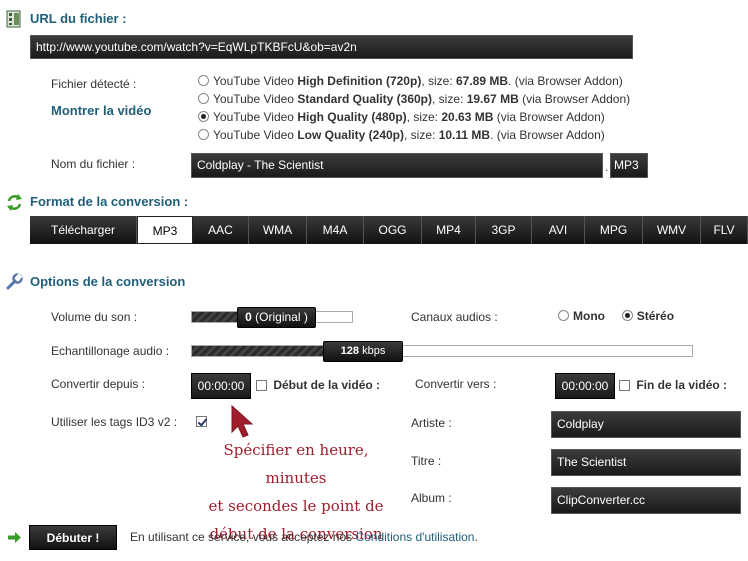 The width and height of the screenshot is (748, 561). What do you see at coordinates (261, 385) in the screenshot?
I see `start-video-checkbox` at bounding box center [261, 385].